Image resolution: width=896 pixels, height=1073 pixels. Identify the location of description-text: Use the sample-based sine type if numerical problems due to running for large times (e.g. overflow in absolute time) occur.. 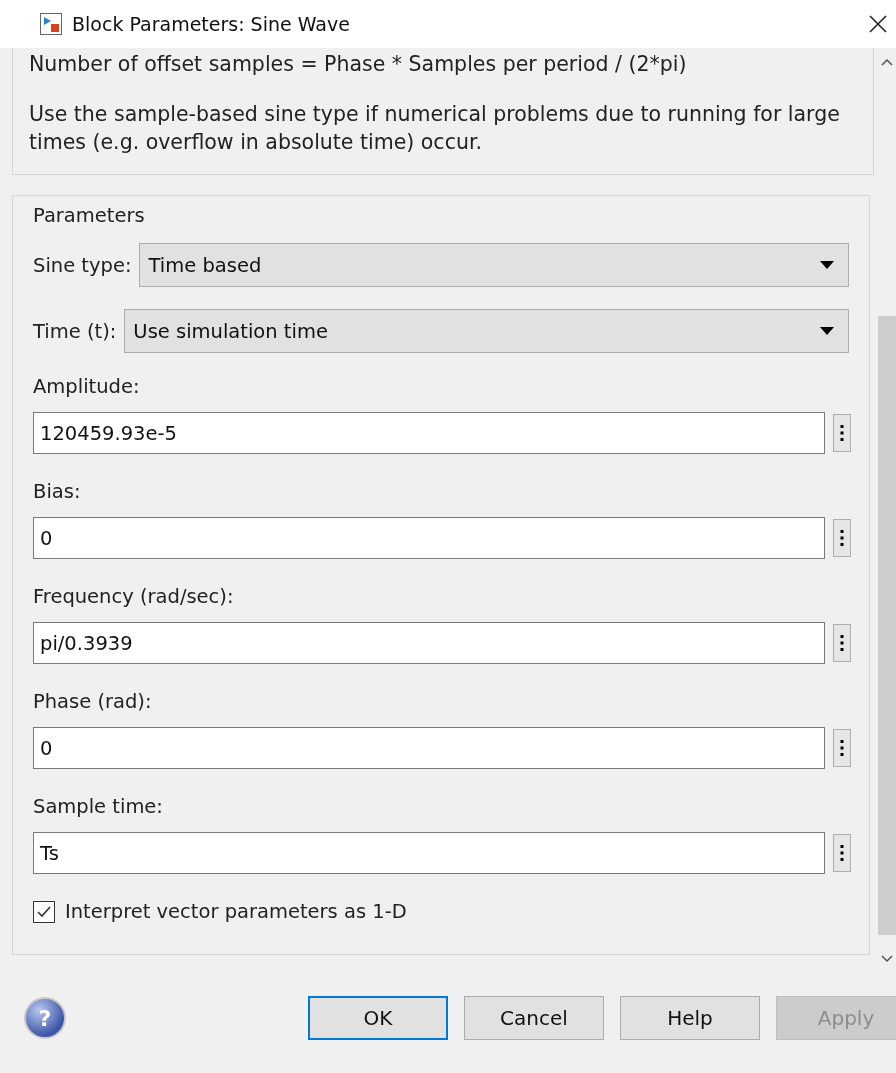
(435, 128).